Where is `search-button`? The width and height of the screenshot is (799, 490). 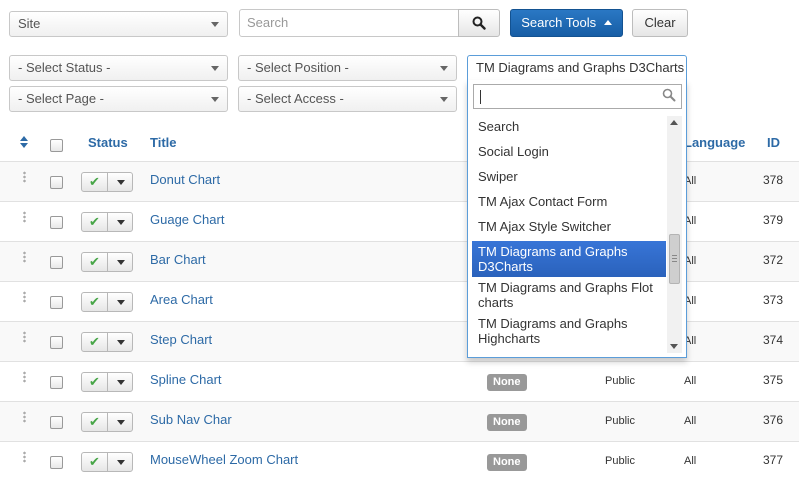 search-button is located at coordinates (479, 23).